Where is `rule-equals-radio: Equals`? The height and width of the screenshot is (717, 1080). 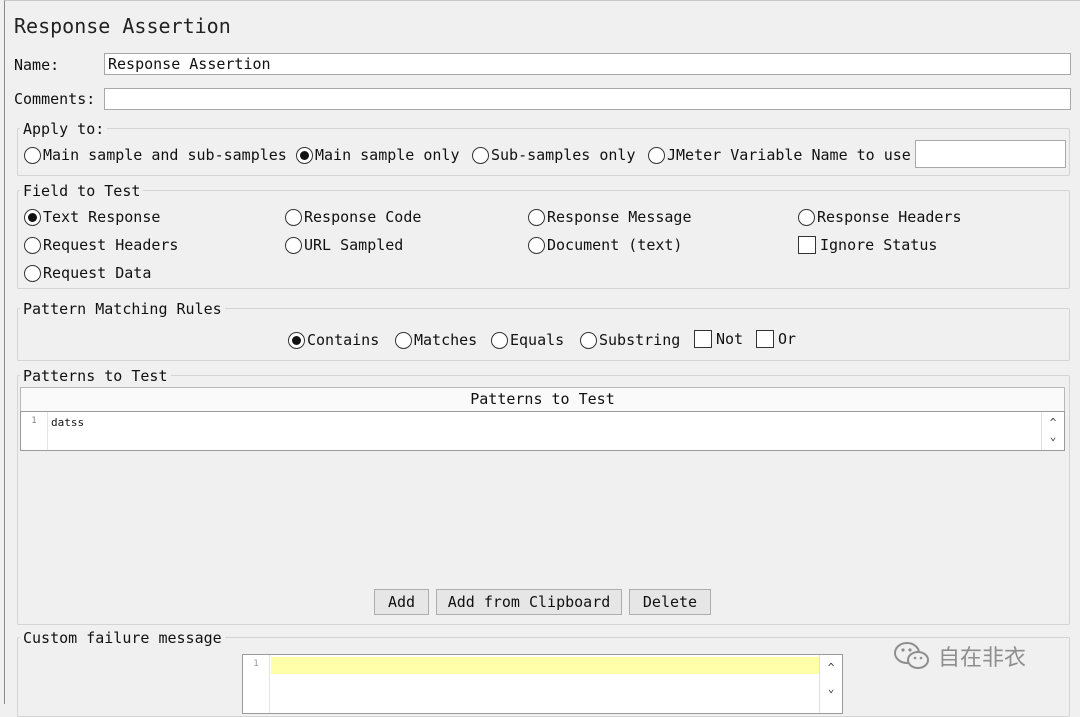
rule-equals-radio: Equals is located at coordinates (527, 340).